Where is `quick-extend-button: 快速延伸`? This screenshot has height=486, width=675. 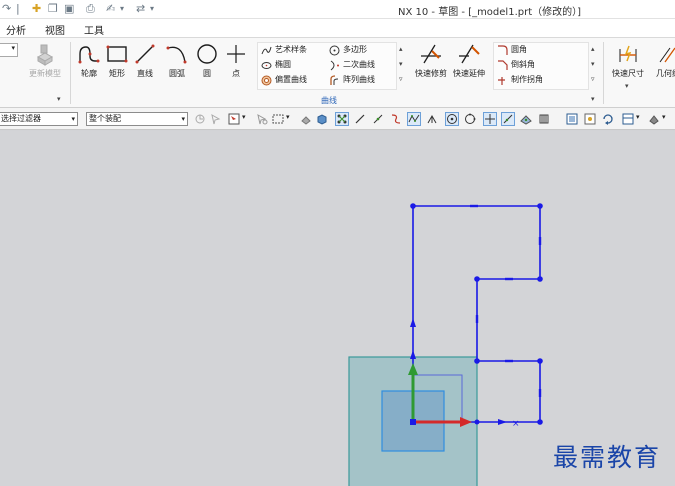
quick-extend-button: 快速延伸 is located at coordinates (469, 64).